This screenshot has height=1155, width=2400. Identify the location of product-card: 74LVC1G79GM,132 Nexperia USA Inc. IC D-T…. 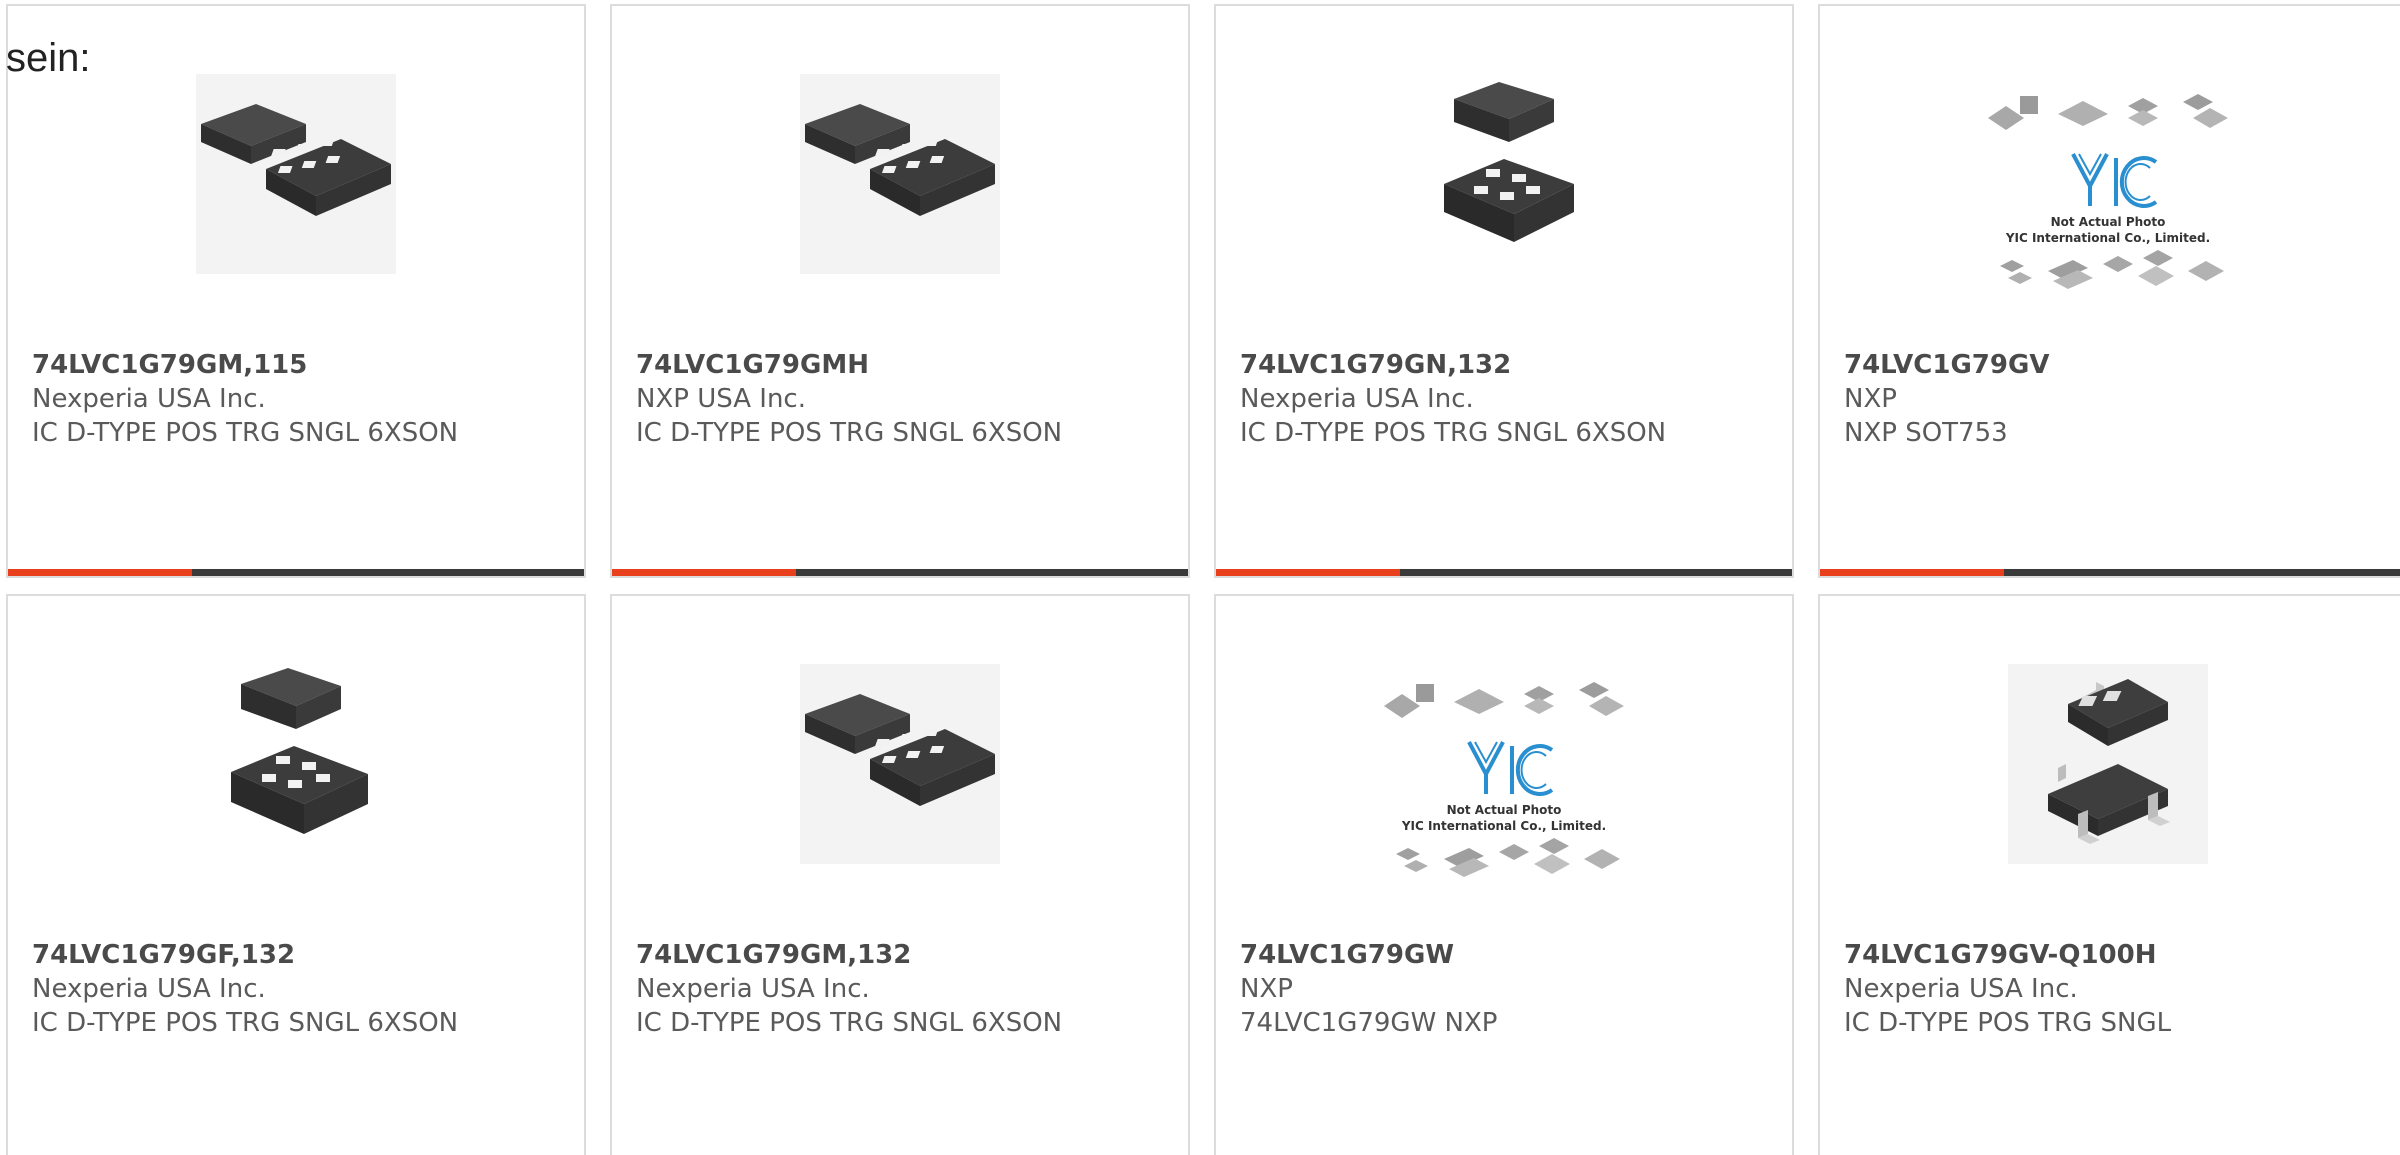
(900, 874).